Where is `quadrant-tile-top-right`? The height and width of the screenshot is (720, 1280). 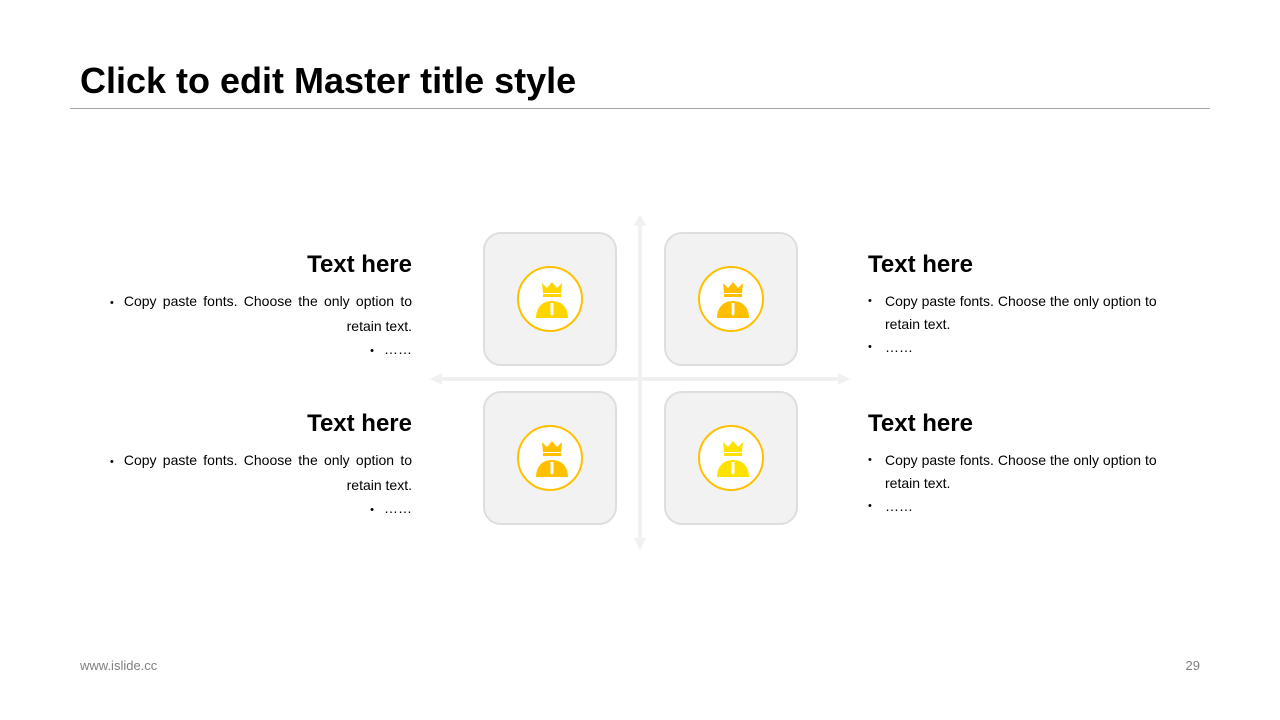 quadrant-tile-top-right is located at coordinates (731, 299).